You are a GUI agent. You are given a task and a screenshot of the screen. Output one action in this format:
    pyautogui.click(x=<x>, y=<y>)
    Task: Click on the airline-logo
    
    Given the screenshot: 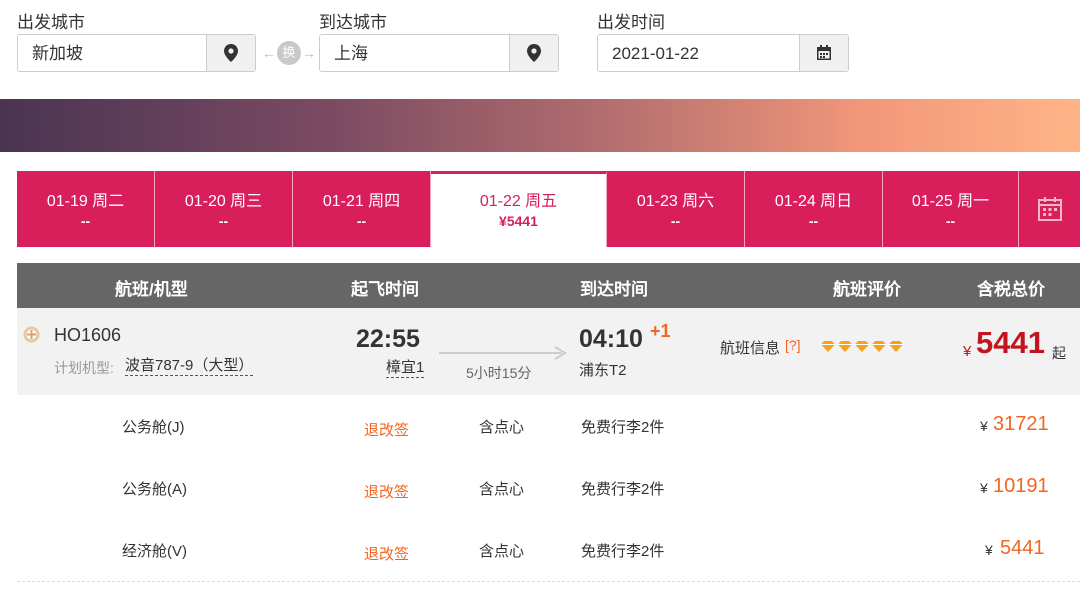 What is the action you would take?
    pyautogui.click(x=31, y=337)
    